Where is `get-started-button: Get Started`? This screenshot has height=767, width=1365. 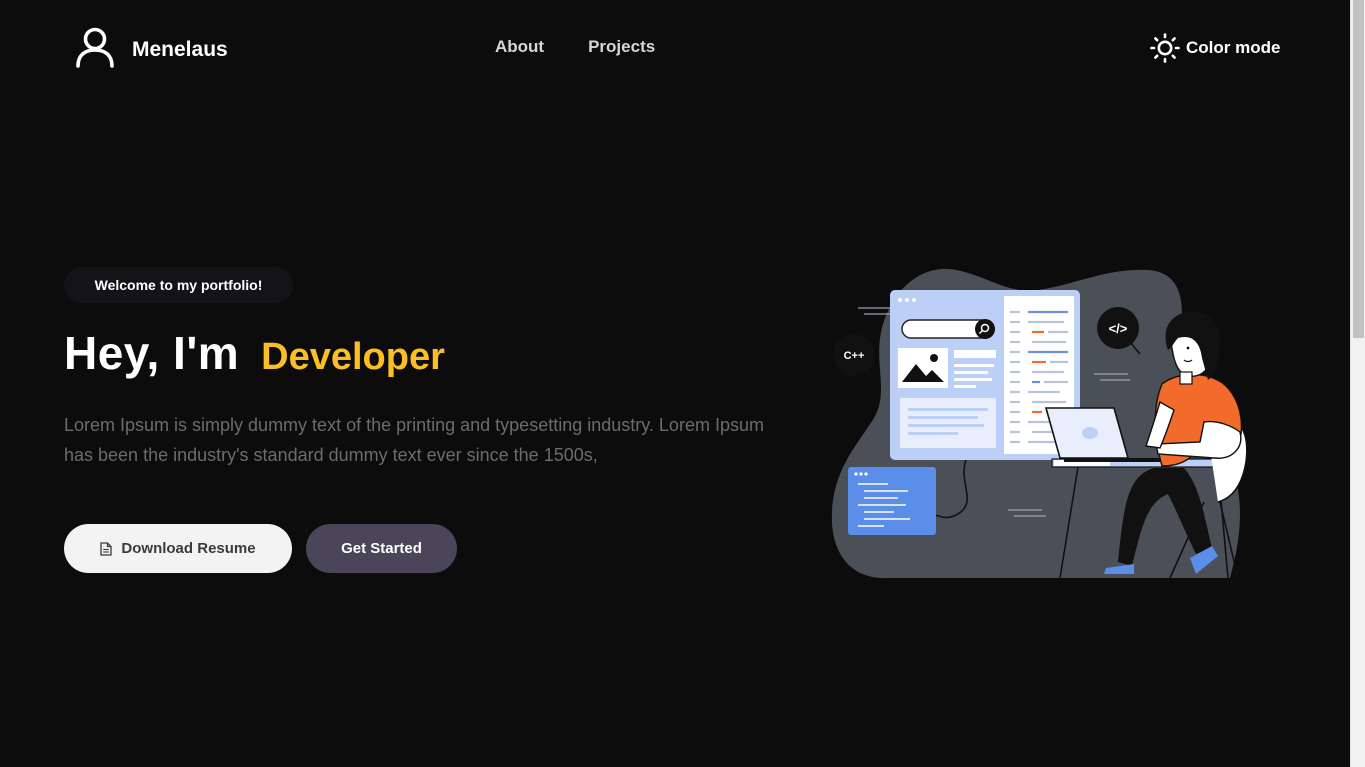 get-started-button: Get Started is located at coordinates (381, 548).